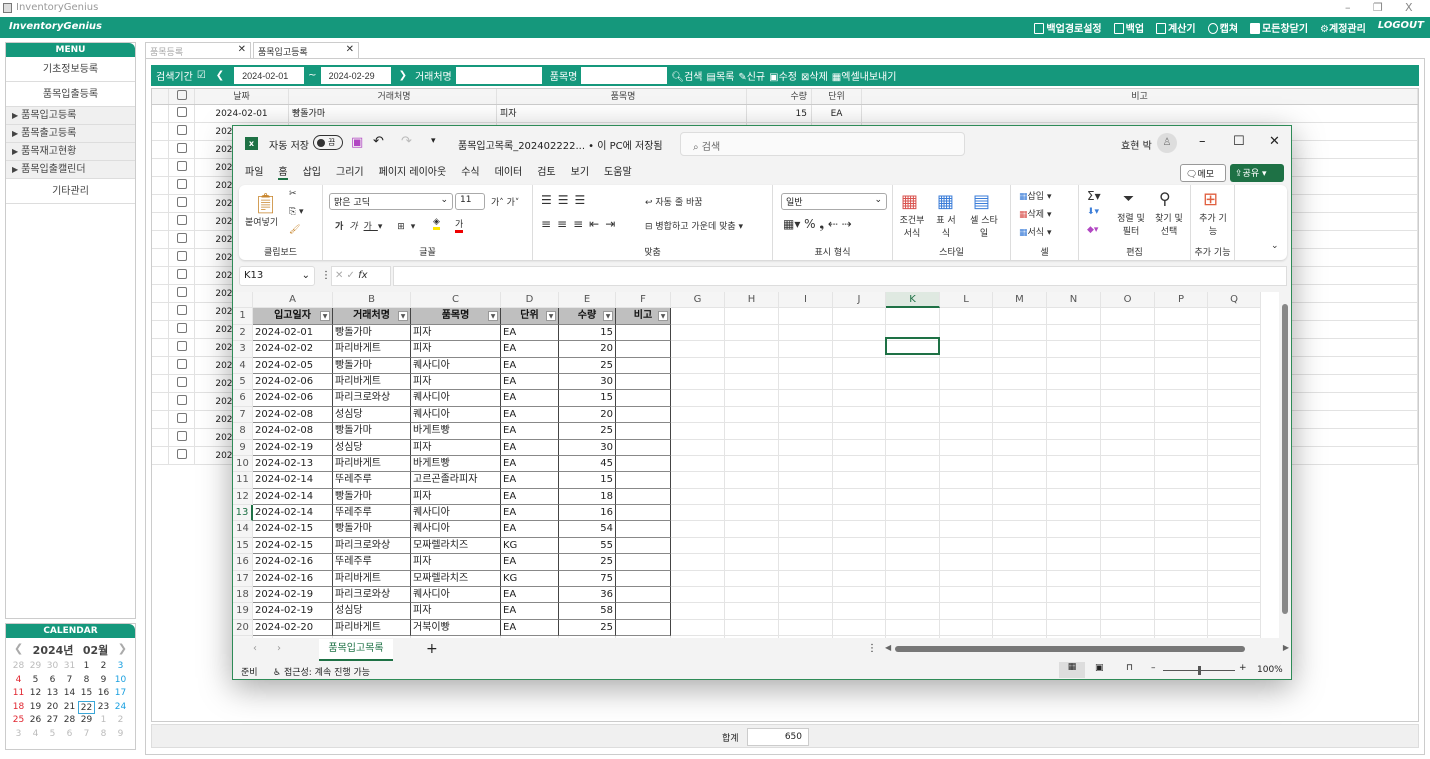 The image size is (1430, 759). Describe the element at coordinates (18, 721) in the screenshot. I see `calendar-day: 25` at that location.